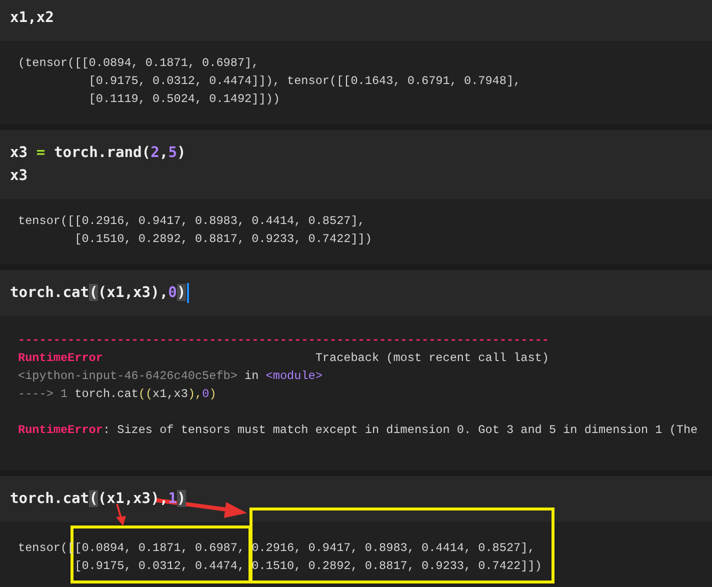 Image resolution: width=712 pixels, height=587 pixels. What do you see at coordinates (356, 20) in the screenshot?
I see `code-cell: x1,x2` at bounding box center [356, 20].